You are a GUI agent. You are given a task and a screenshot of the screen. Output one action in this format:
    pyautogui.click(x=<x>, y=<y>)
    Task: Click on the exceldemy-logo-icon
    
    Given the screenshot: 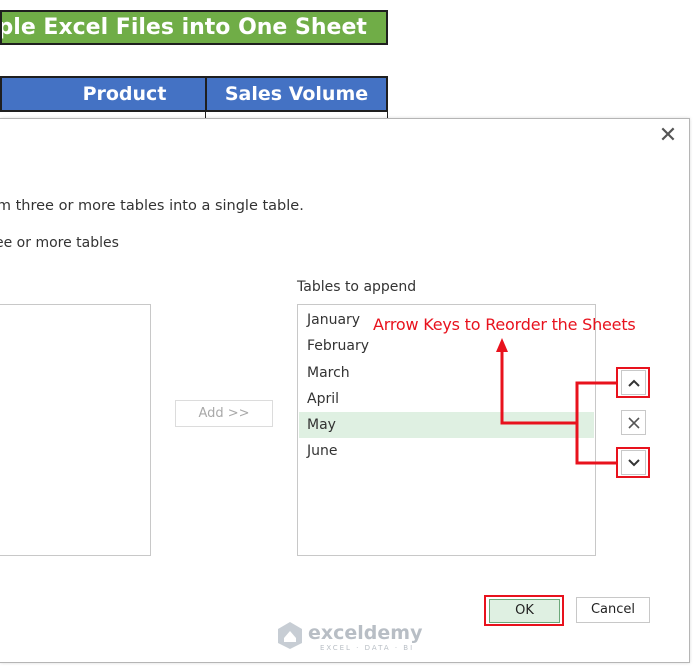 What is the action you would take?
    pyautogui.click(x=290, y=635)
    